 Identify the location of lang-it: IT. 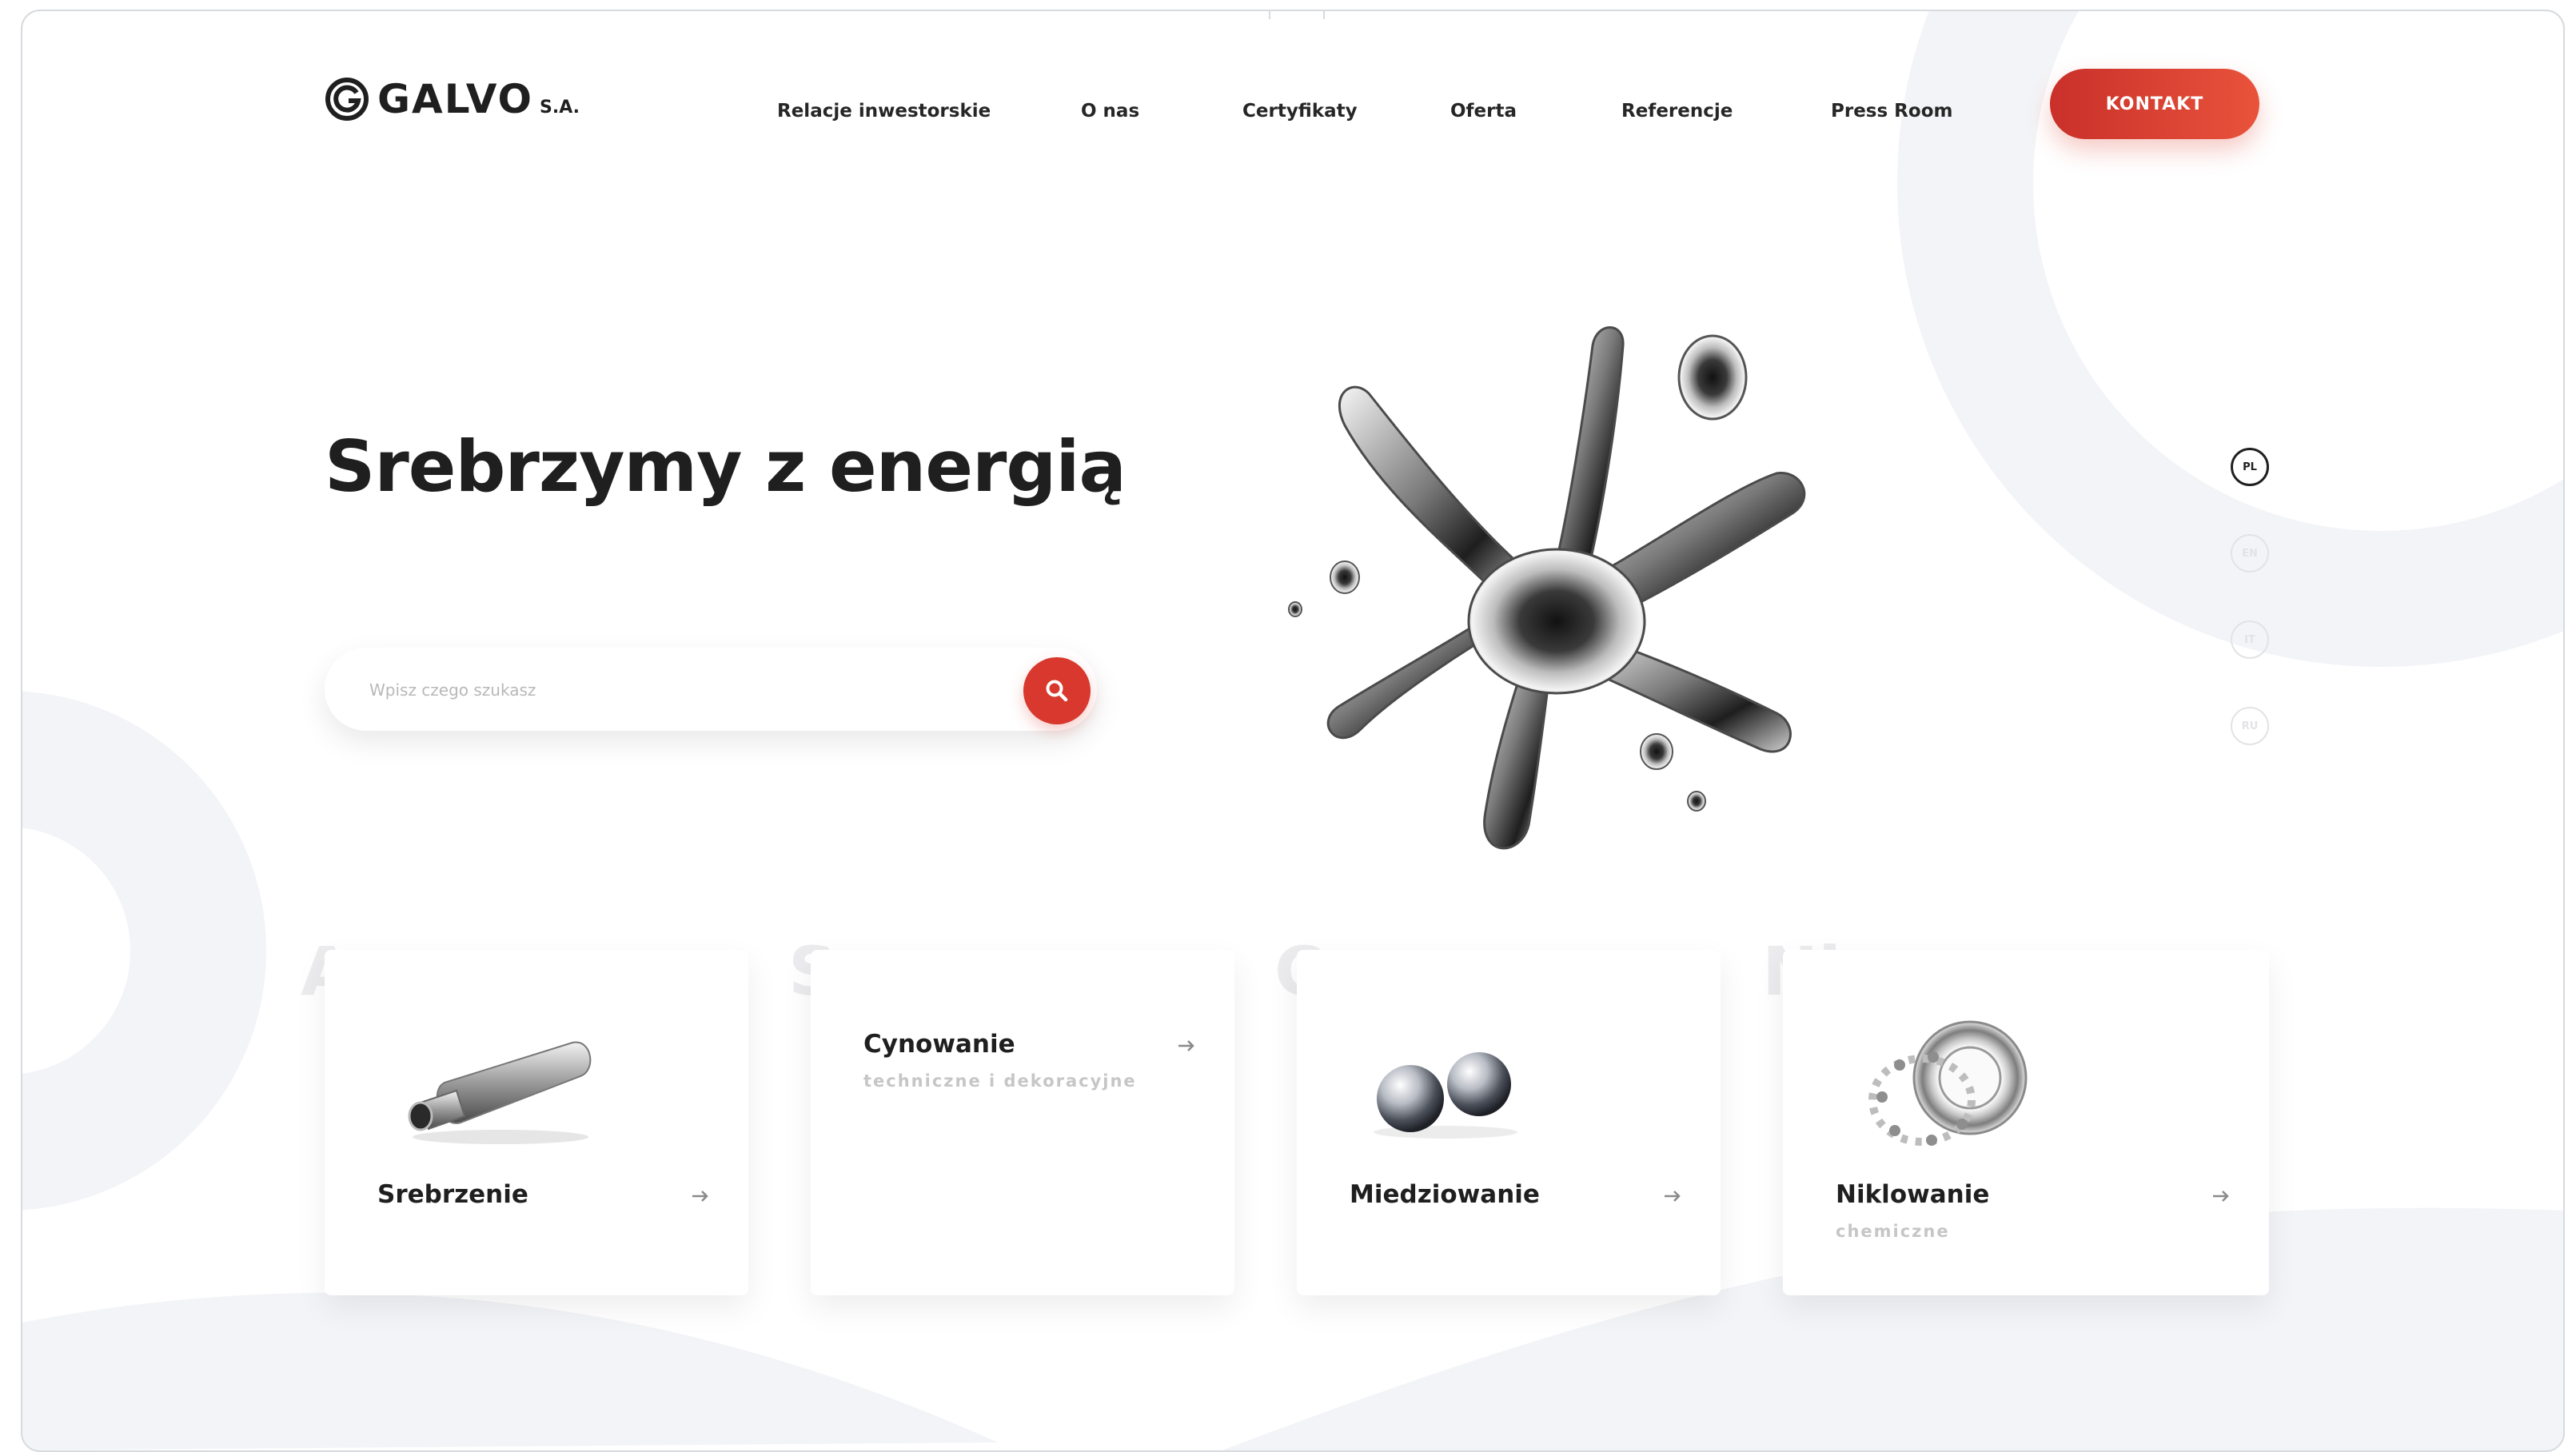
(2250, 639).